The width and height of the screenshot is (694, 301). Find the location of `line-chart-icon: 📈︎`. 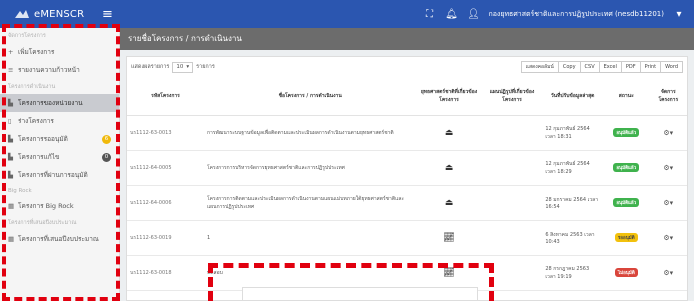

line-chart-icon: 📈︎ is located at coordinates (448, 238).